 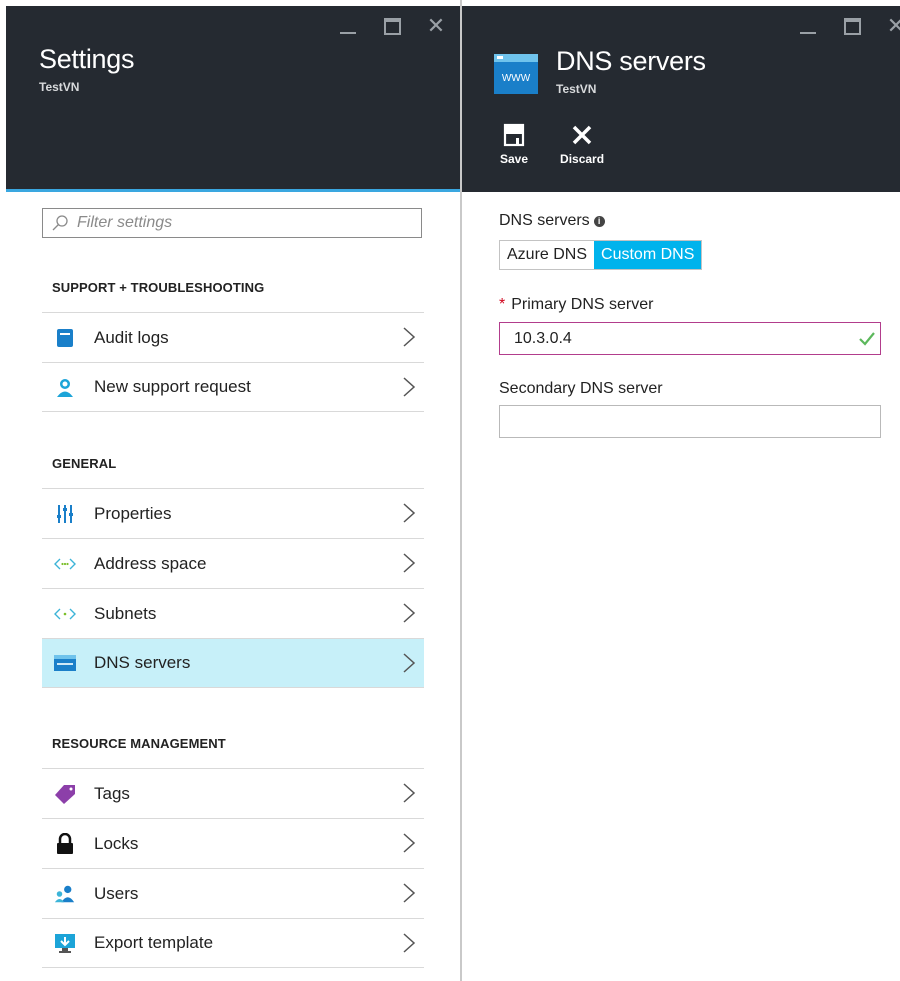 What do you see at coordinates (65, 614) in the screenshot?
I see `subnets-icon` at bounding box center [65, 614].